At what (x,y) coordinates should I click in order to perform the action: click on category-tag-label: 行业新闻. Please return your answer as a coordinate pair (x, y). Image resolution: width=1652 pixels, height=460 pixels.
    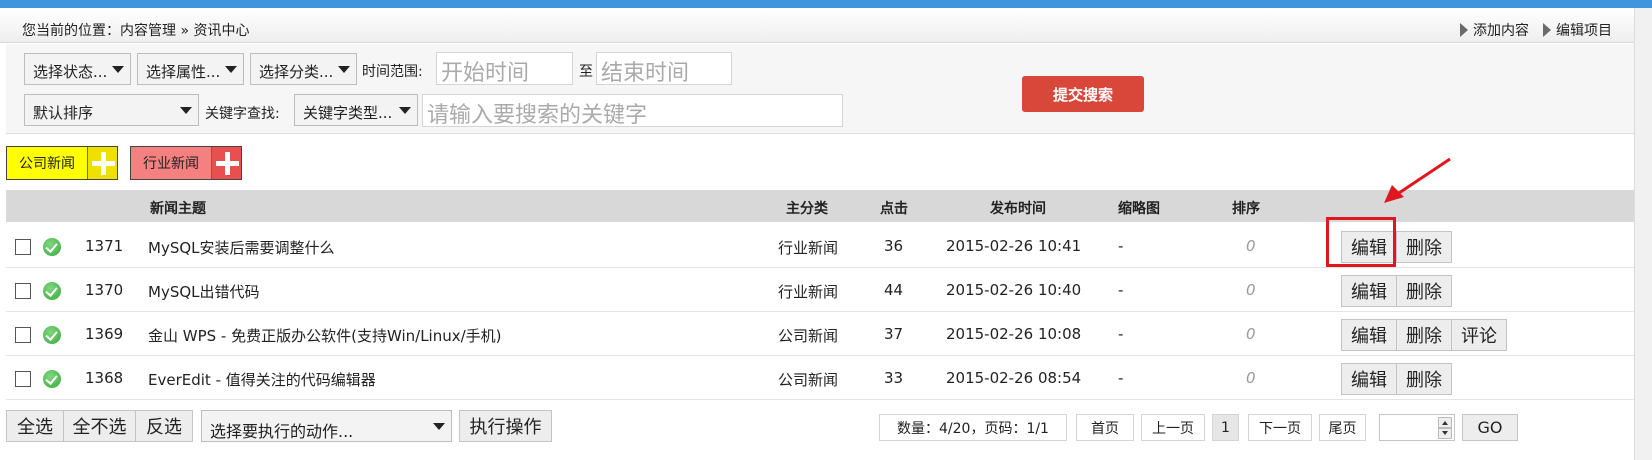
    Looking at the image, I should click on (171, 164).